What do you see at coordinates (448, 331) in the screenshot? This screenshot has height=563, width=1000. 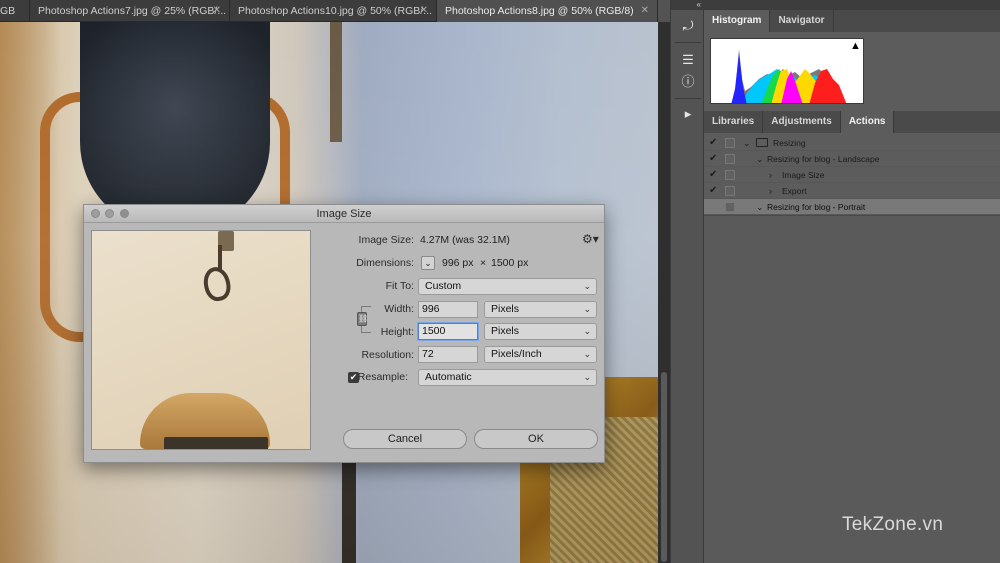 I see `height-input: 1500` at bounding box center [448, 331].